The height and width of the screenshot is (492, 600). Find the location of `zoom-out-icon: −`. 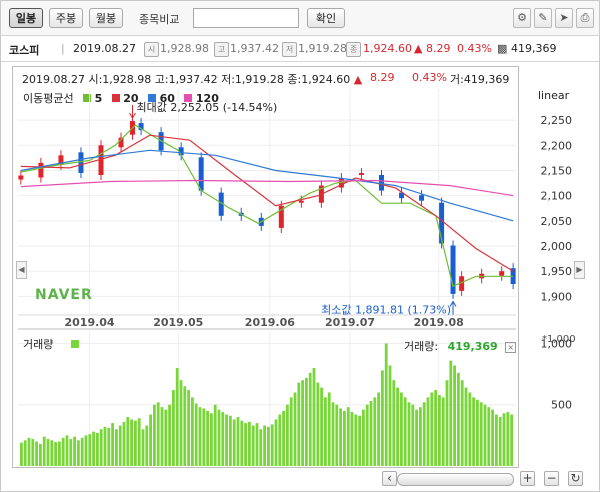

zoom-out-icon: − is located at coordinates (551, 478).